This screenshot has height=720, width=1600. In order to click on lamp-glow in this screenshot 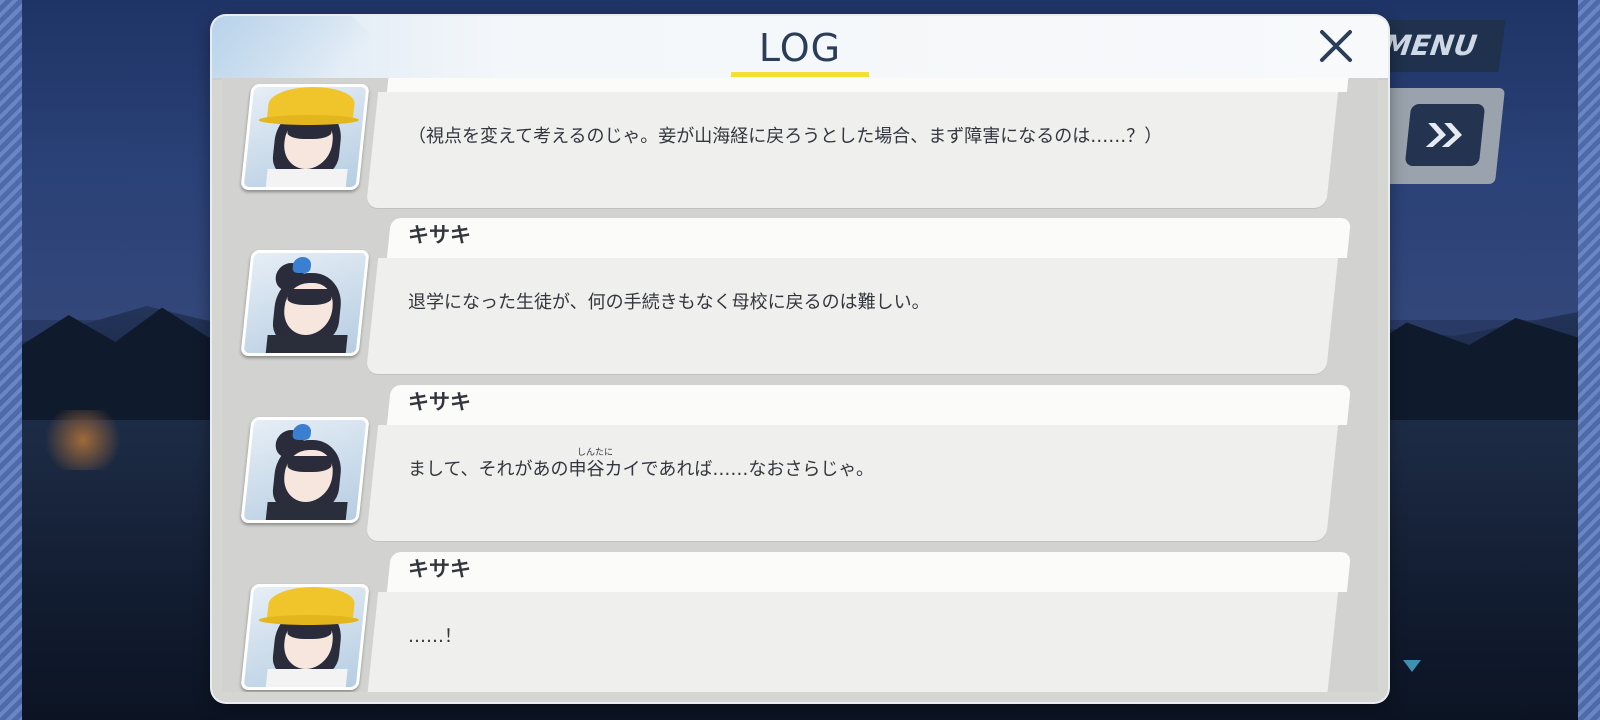, I will do `click(83, 440)`.